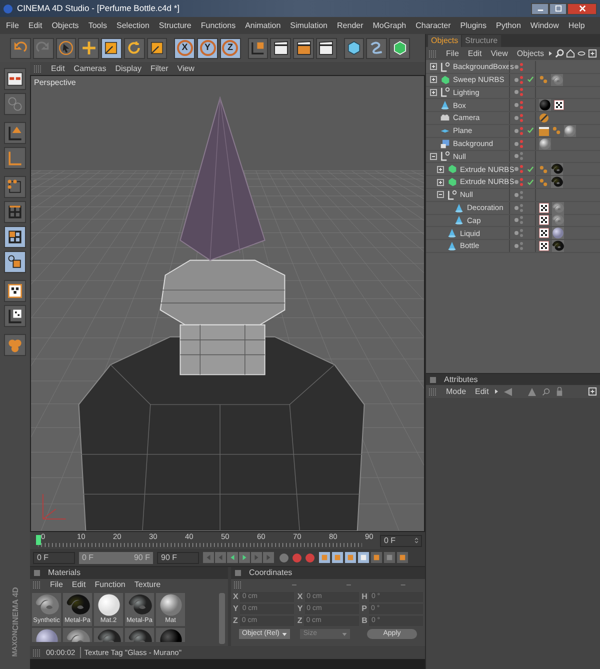 The height and width of the screenshot is (669, 600). I want to click on menu-item: Plugins, so click(473, 26).